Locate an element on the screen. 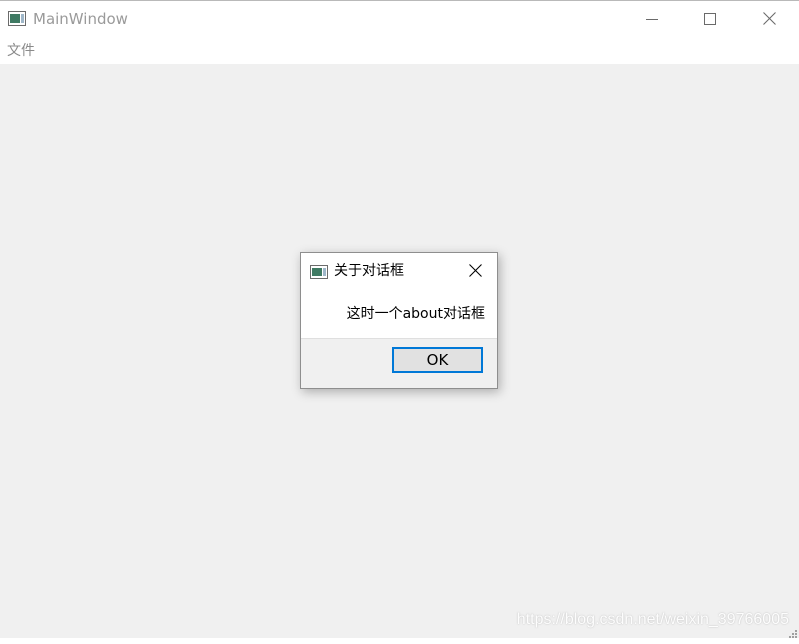 The height and width of the screenshot is (644, 799). size-grip-icon is located at coordinates (792, 631).